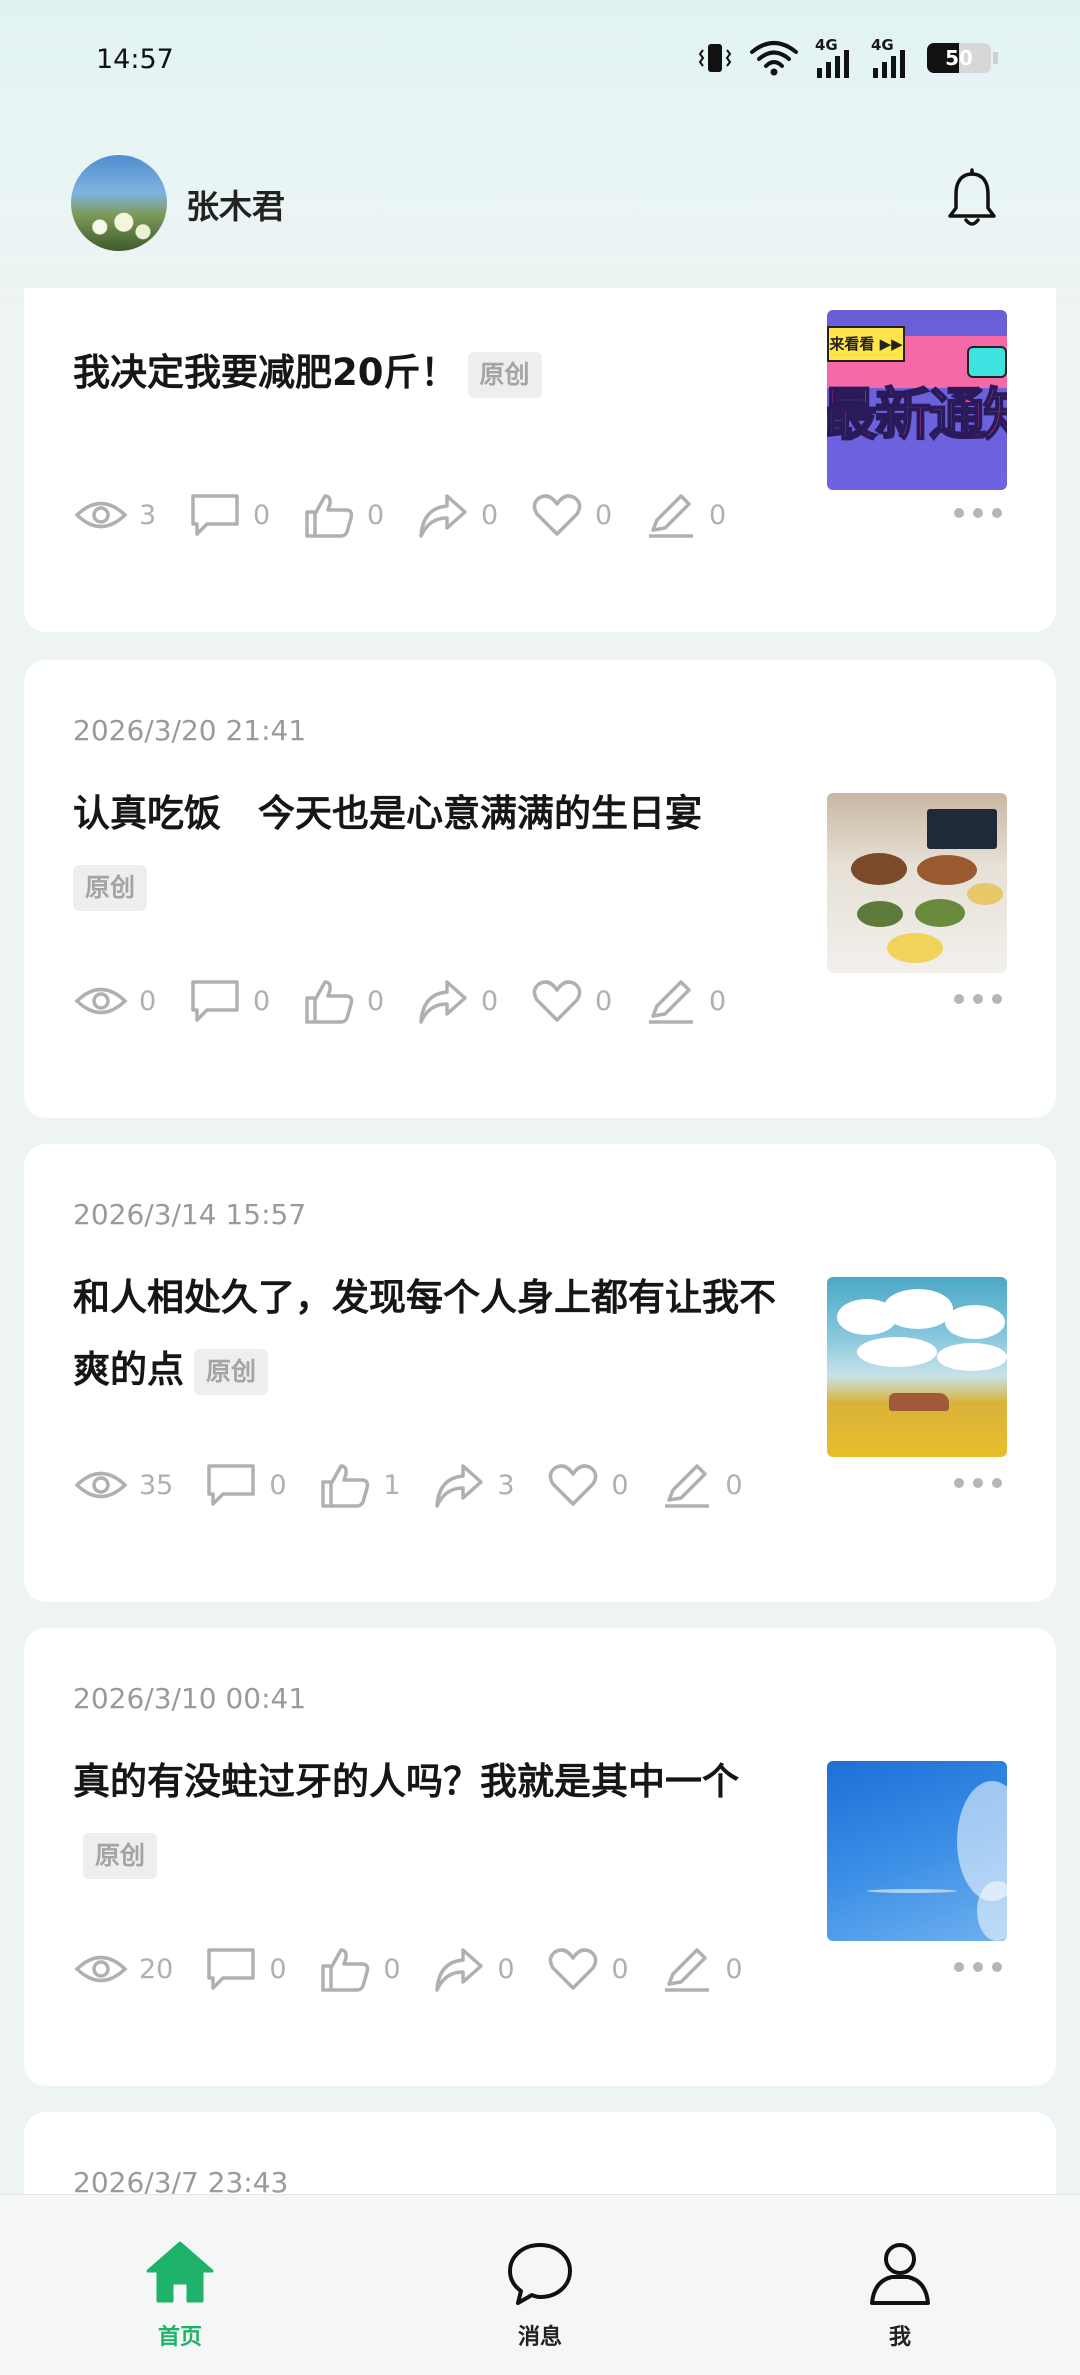  I want to click on cell-signal-2: 4G, so click(891, 58).